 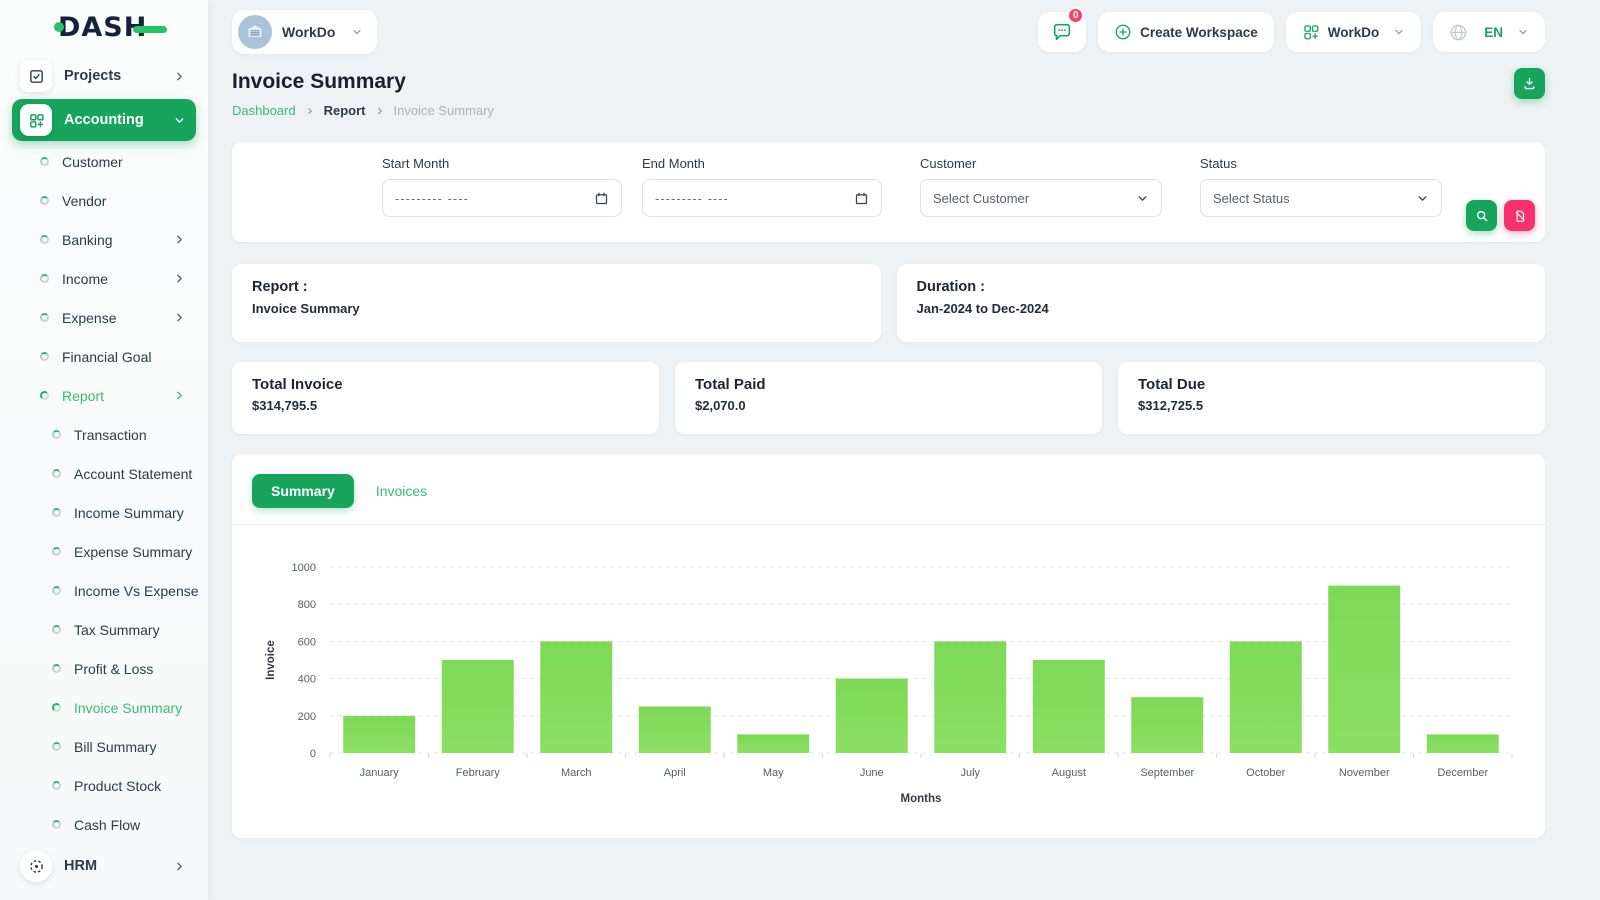 I want to click on bar-february, so click(x=477, y=706).